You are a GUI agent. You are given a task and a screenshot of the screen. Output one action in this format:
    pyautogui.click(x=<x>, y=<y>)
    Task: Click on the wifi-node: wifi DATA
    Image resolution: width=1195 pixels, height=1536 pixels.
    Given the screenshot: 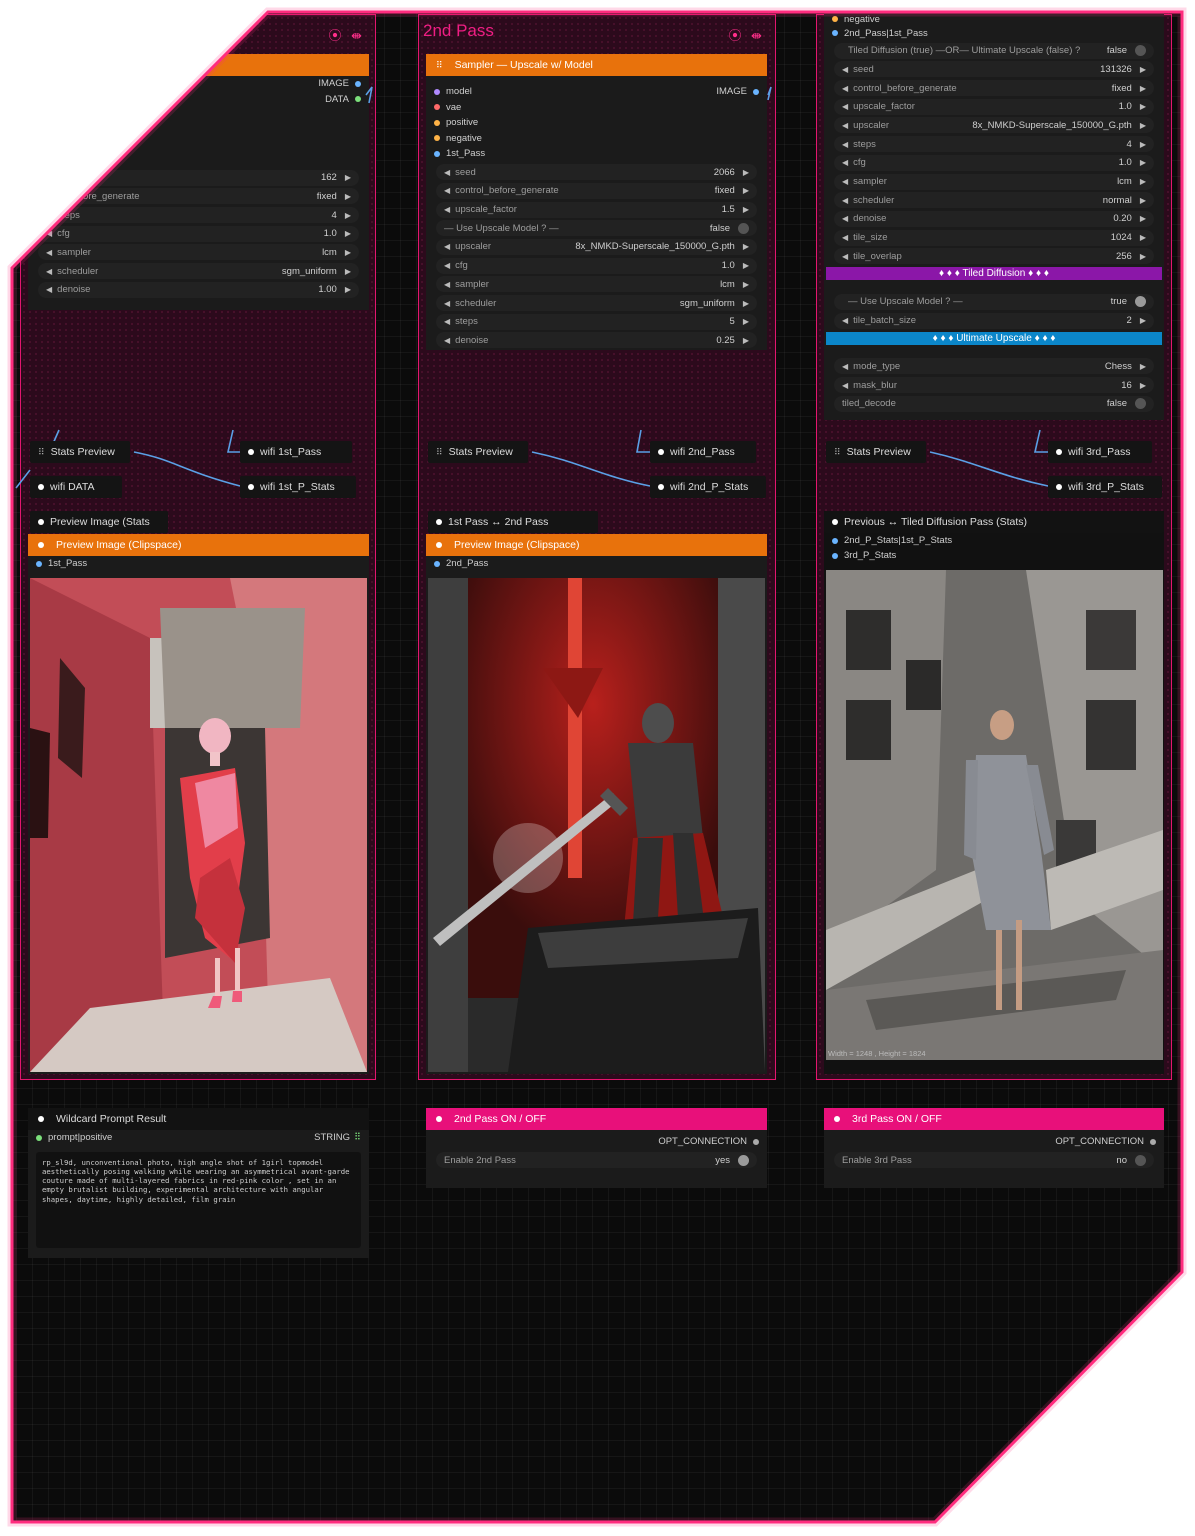 What is the action you would take?
    pyautogui.click(x=76, y=487)
    